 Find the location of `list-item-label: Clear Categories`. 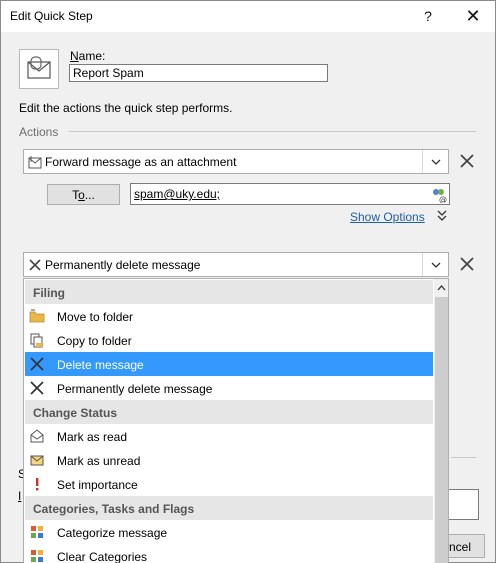

list-item-label: Clear Categories is located at coordinates (102, 556).